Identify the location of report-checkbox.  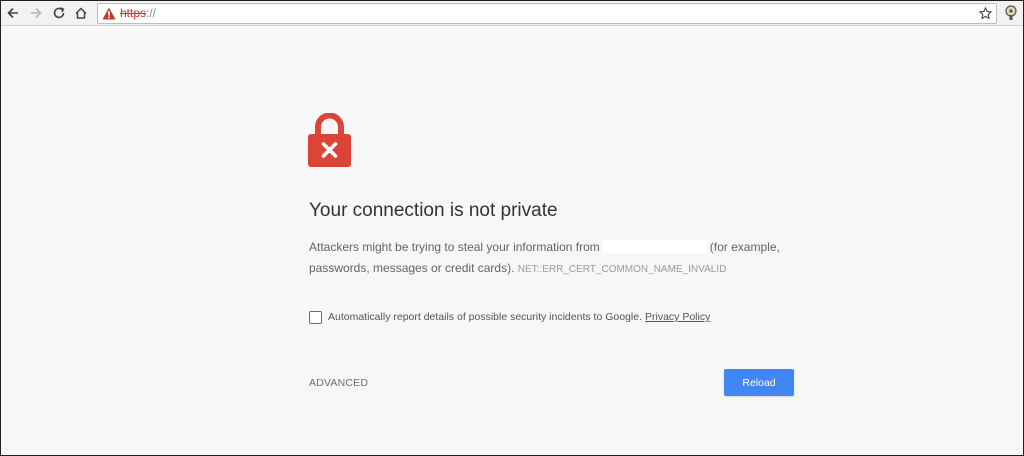
(315, 317).